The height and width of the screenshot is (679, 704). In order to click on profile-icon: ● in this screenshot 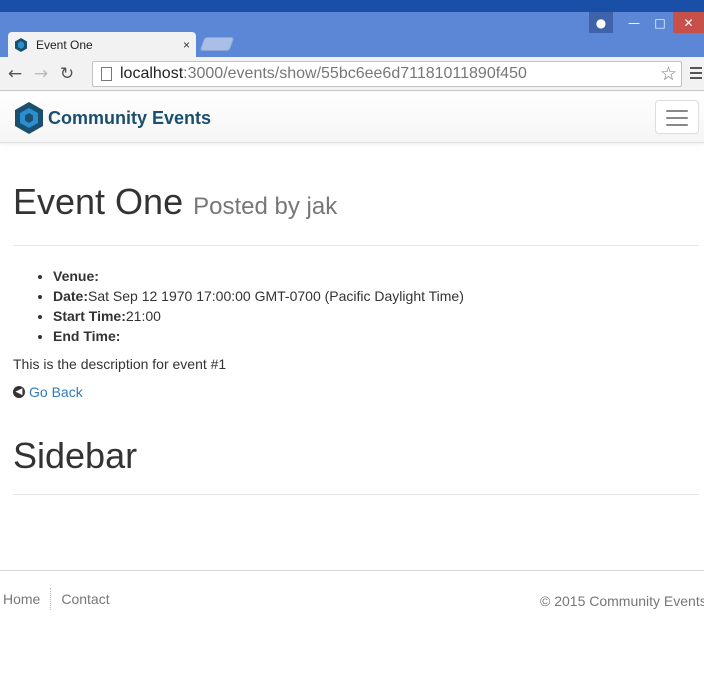, I will do `click(601, 22)`.